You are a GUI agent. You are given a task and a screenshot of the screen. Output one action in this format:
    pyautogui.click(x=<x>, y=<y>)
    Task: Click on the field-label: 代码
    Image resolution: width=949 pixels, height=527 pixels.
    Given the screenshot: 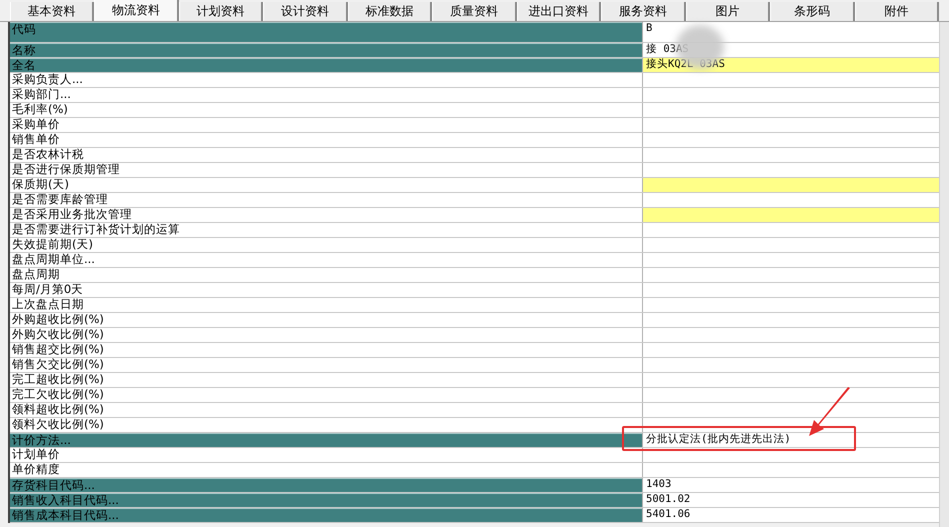 What is the action you would take?
    pyautogui.click(x=326, y=32)
    